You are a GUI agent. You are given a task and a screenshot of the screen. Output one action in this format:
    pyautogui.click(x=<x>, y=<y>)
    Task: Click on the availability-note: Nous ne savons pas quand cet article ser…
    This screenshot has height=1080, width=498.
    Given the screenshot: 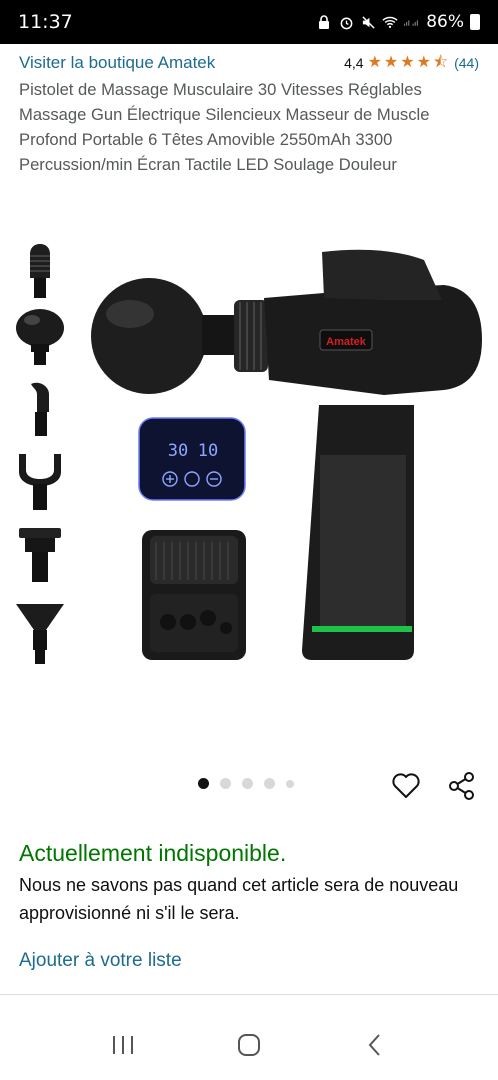 What is the action you would take?
    pyautogui.click(x=239, y=899)
    